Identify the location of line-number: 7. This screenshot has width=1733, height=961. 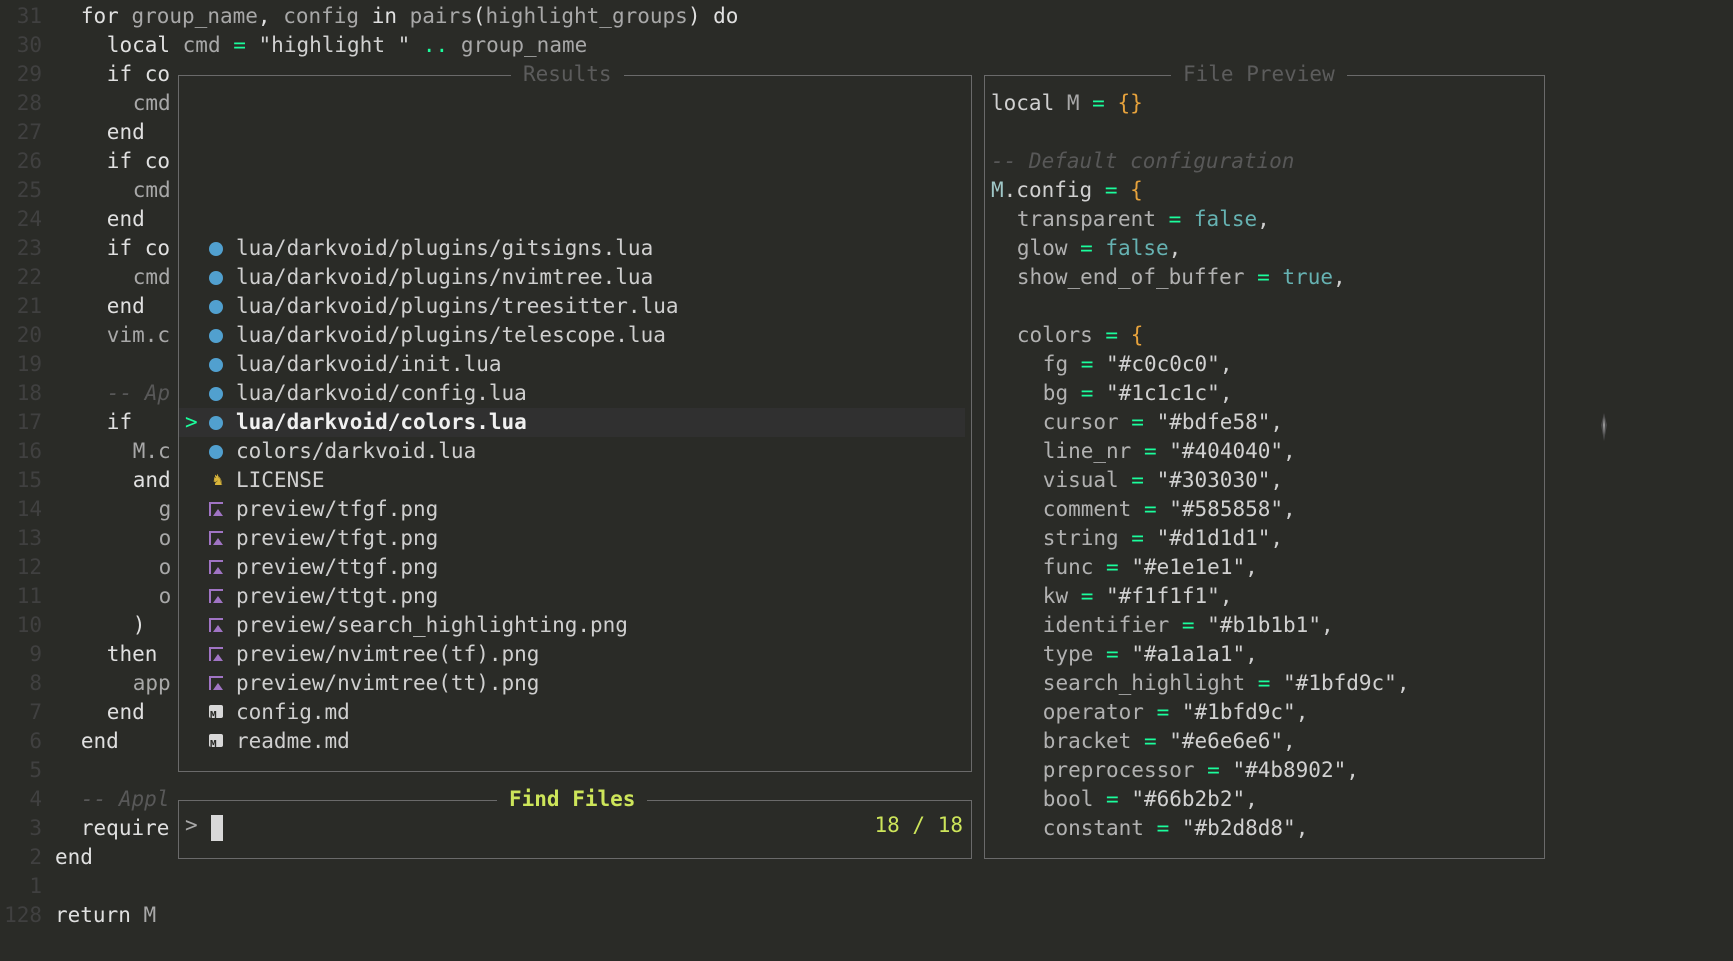
(35, 712).